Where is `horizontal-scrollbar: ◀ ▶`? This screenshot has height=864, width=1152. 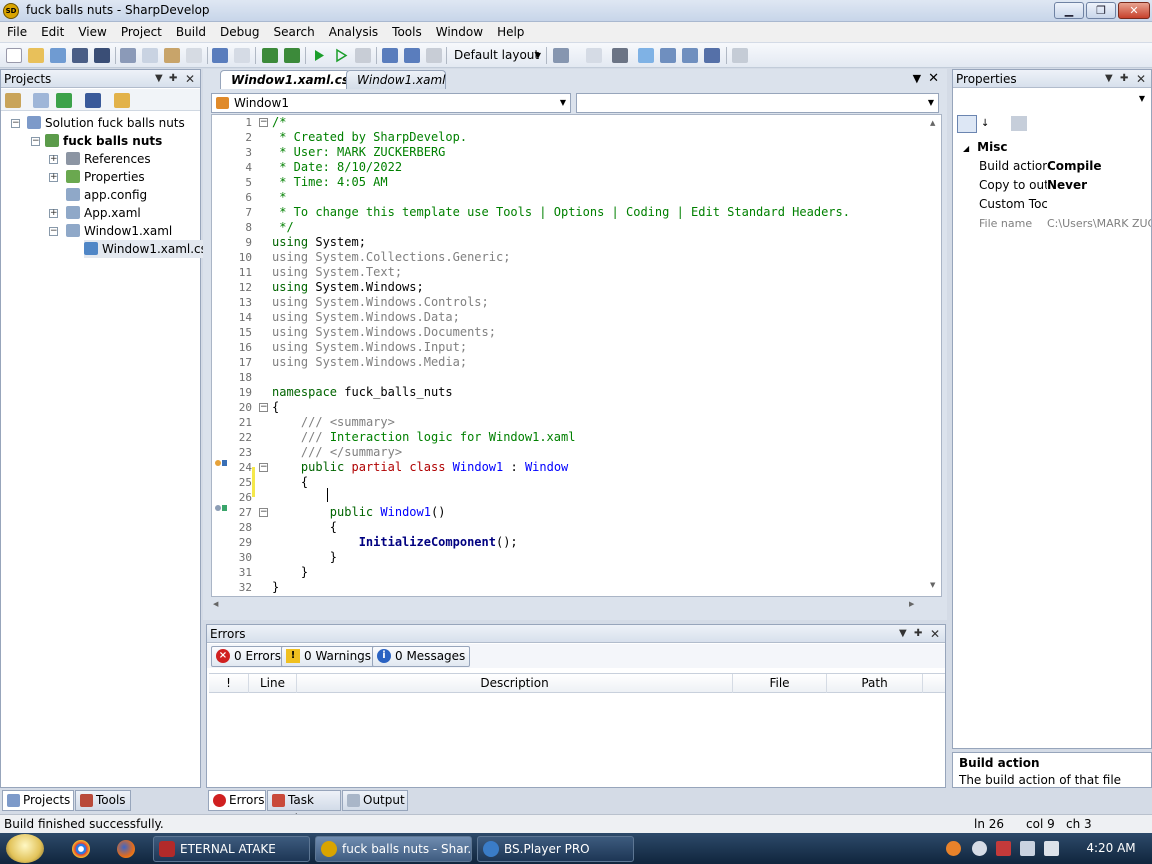
horizontal-scrollbar: ◀ ▶ is located at coordinates (563, 605).